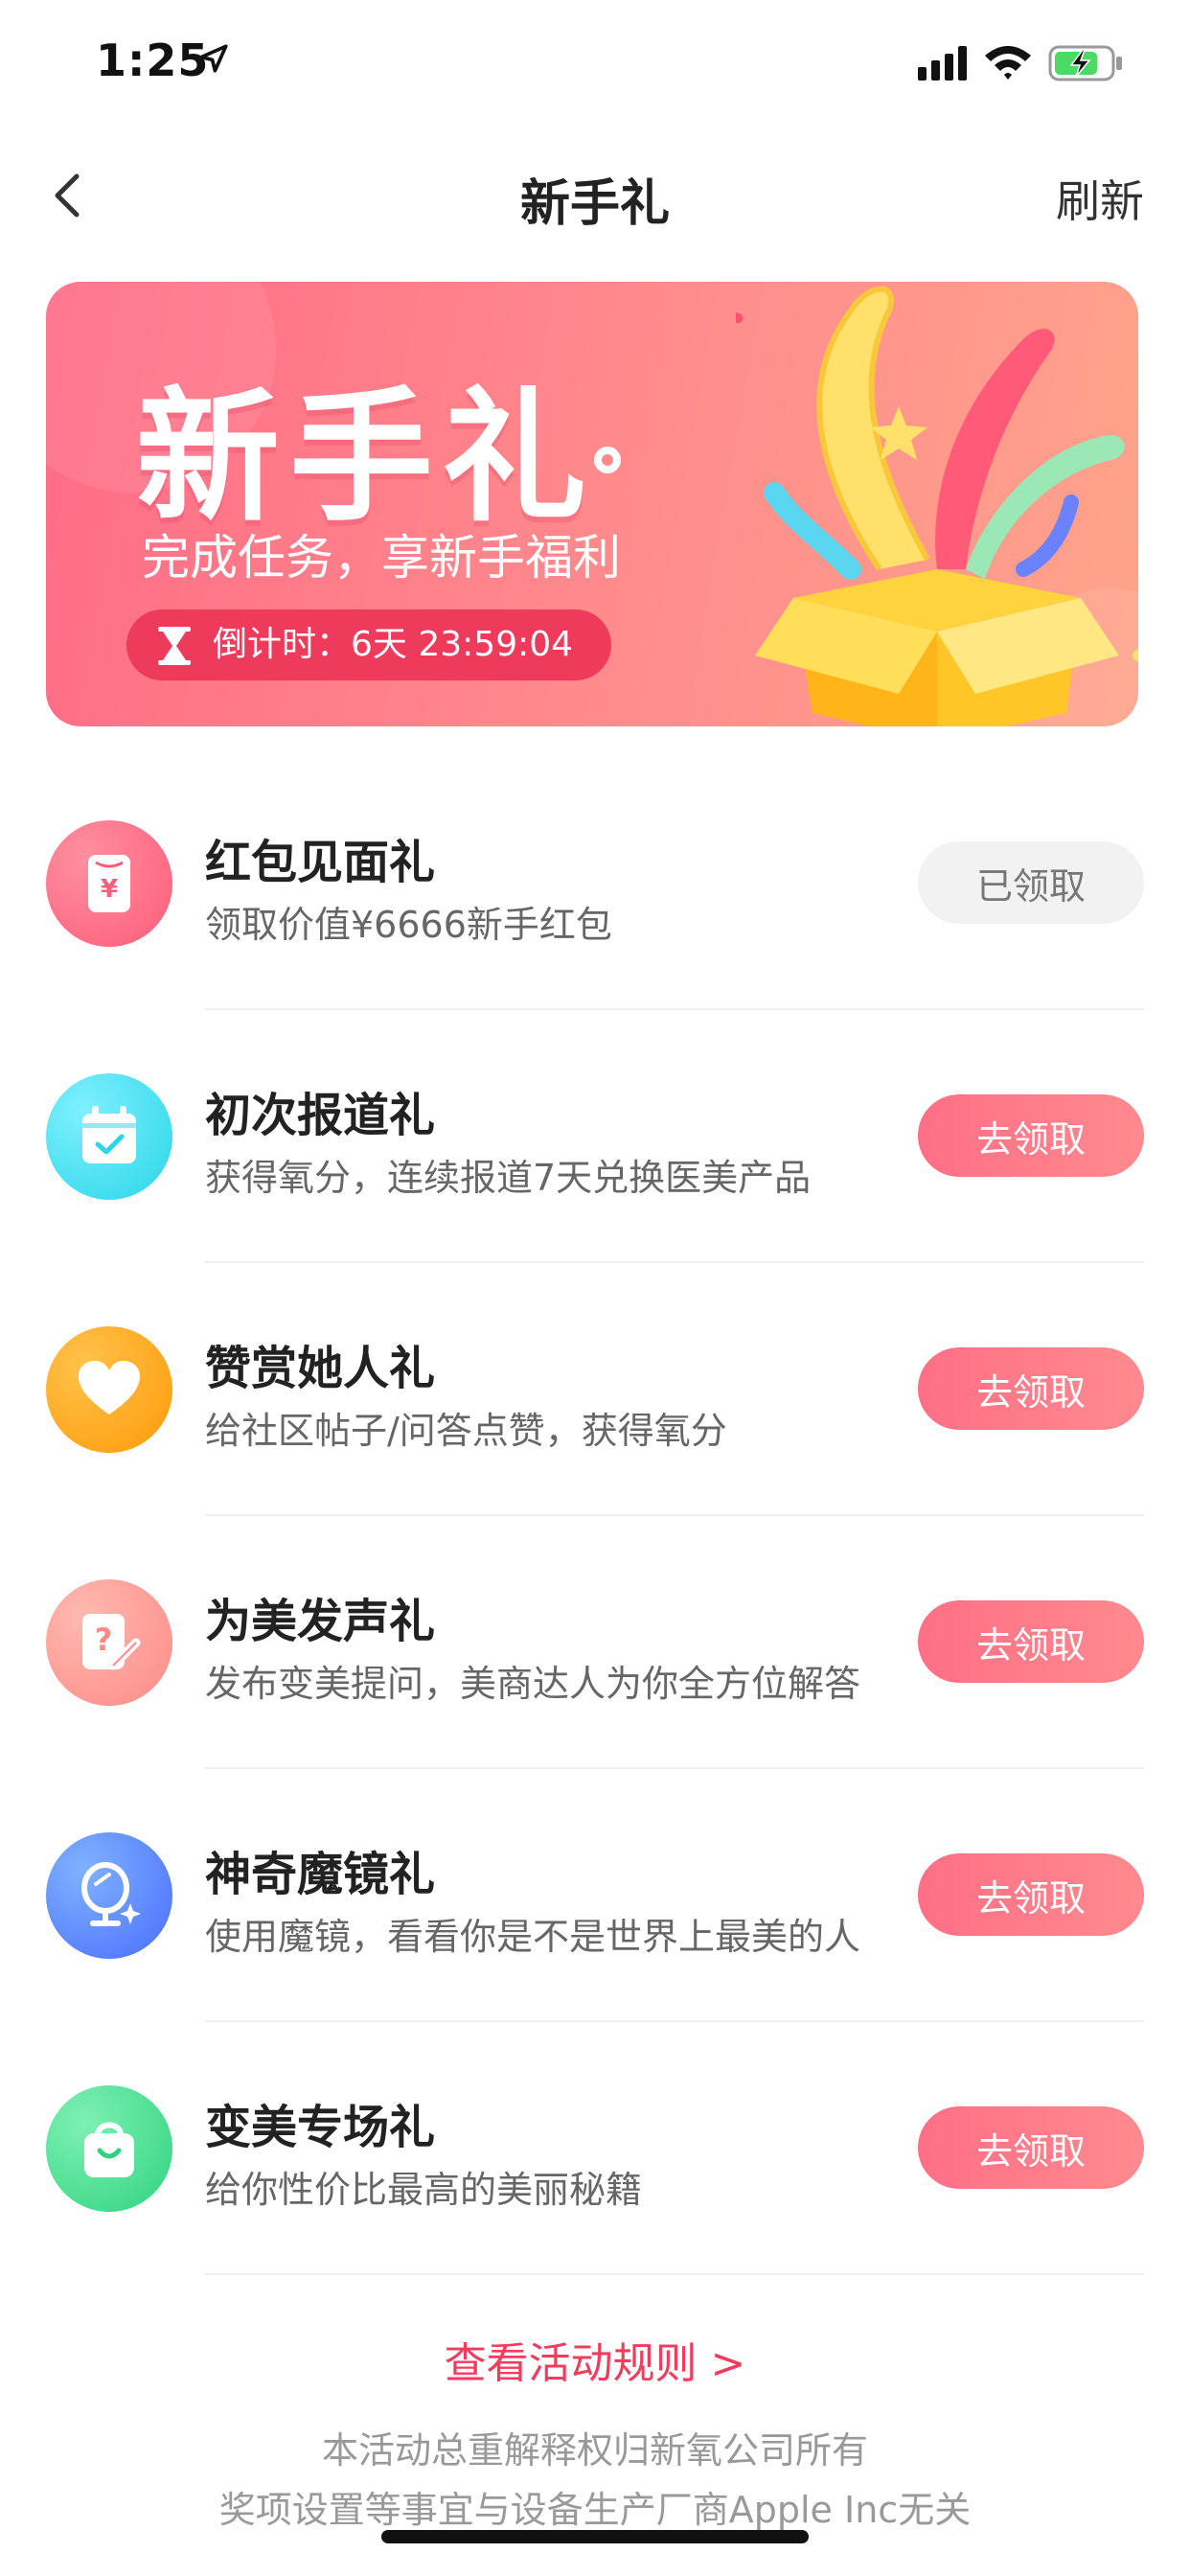 The height and width of the screenshot is (2576, 1190). Describe the element at coordinates (595, 63) in the screenshot. I see `status-bar: 1:25` at that location.